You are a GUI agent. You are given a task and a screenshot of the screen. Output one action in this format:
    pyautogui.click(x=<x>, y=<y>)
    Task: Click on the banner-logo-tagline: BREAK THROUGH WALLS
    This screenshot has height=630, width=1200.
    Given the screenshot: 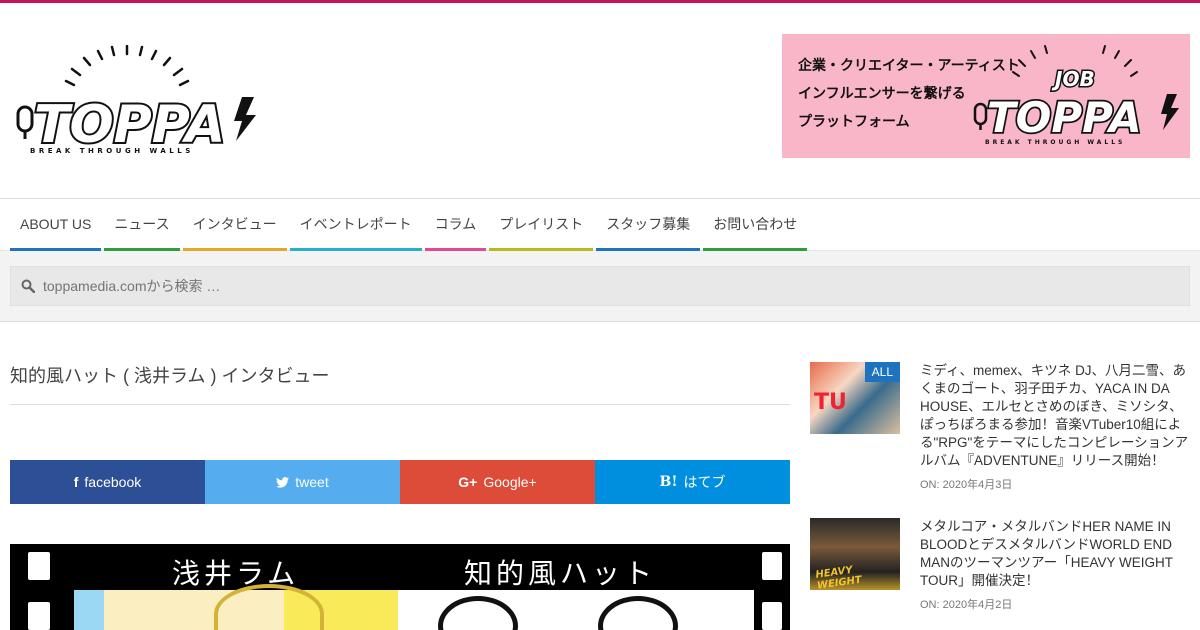 What is the action you would take?
    pyautogui.click(x=1055, y=142)
    